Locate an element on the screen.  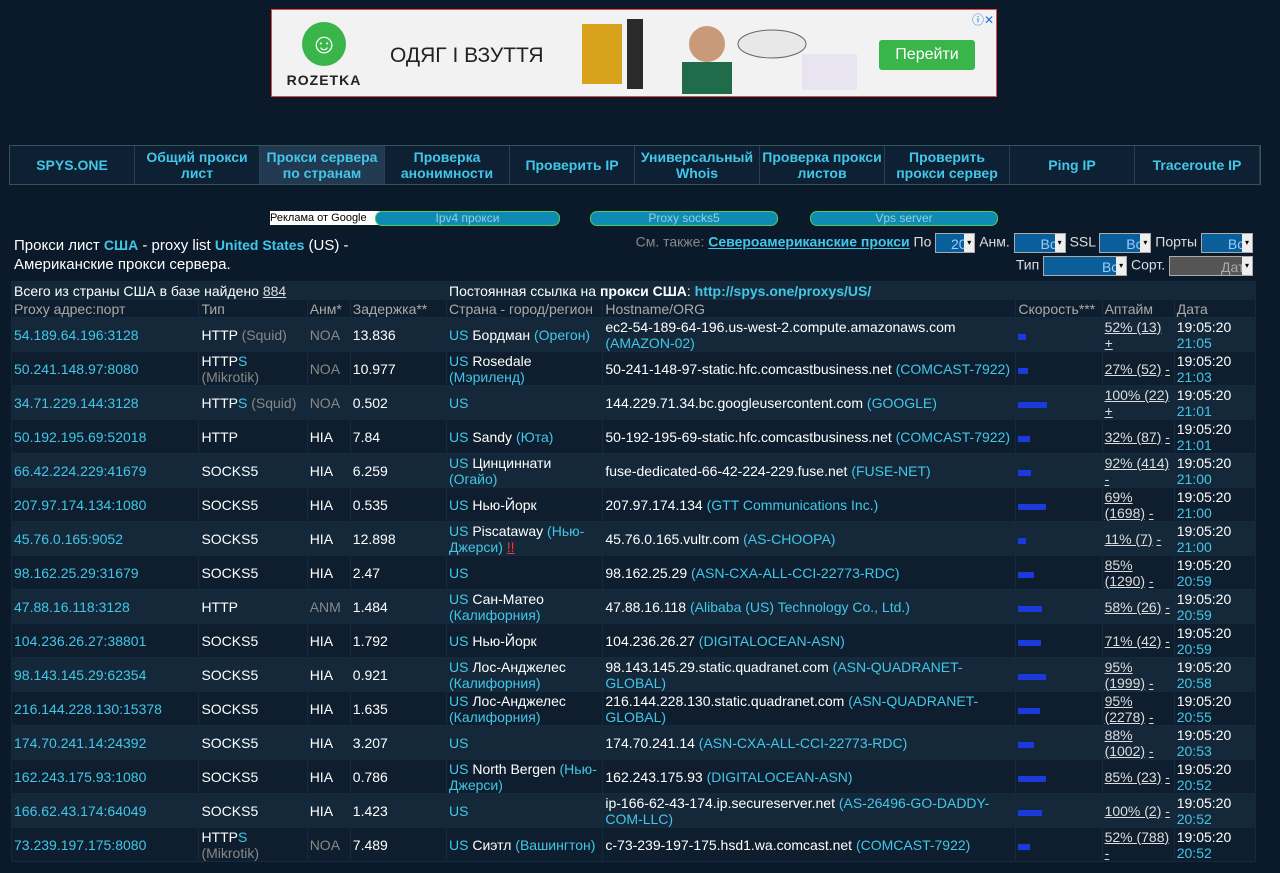
nav-spys-one: SPYS.ONE is located at coordinates (72, 165).